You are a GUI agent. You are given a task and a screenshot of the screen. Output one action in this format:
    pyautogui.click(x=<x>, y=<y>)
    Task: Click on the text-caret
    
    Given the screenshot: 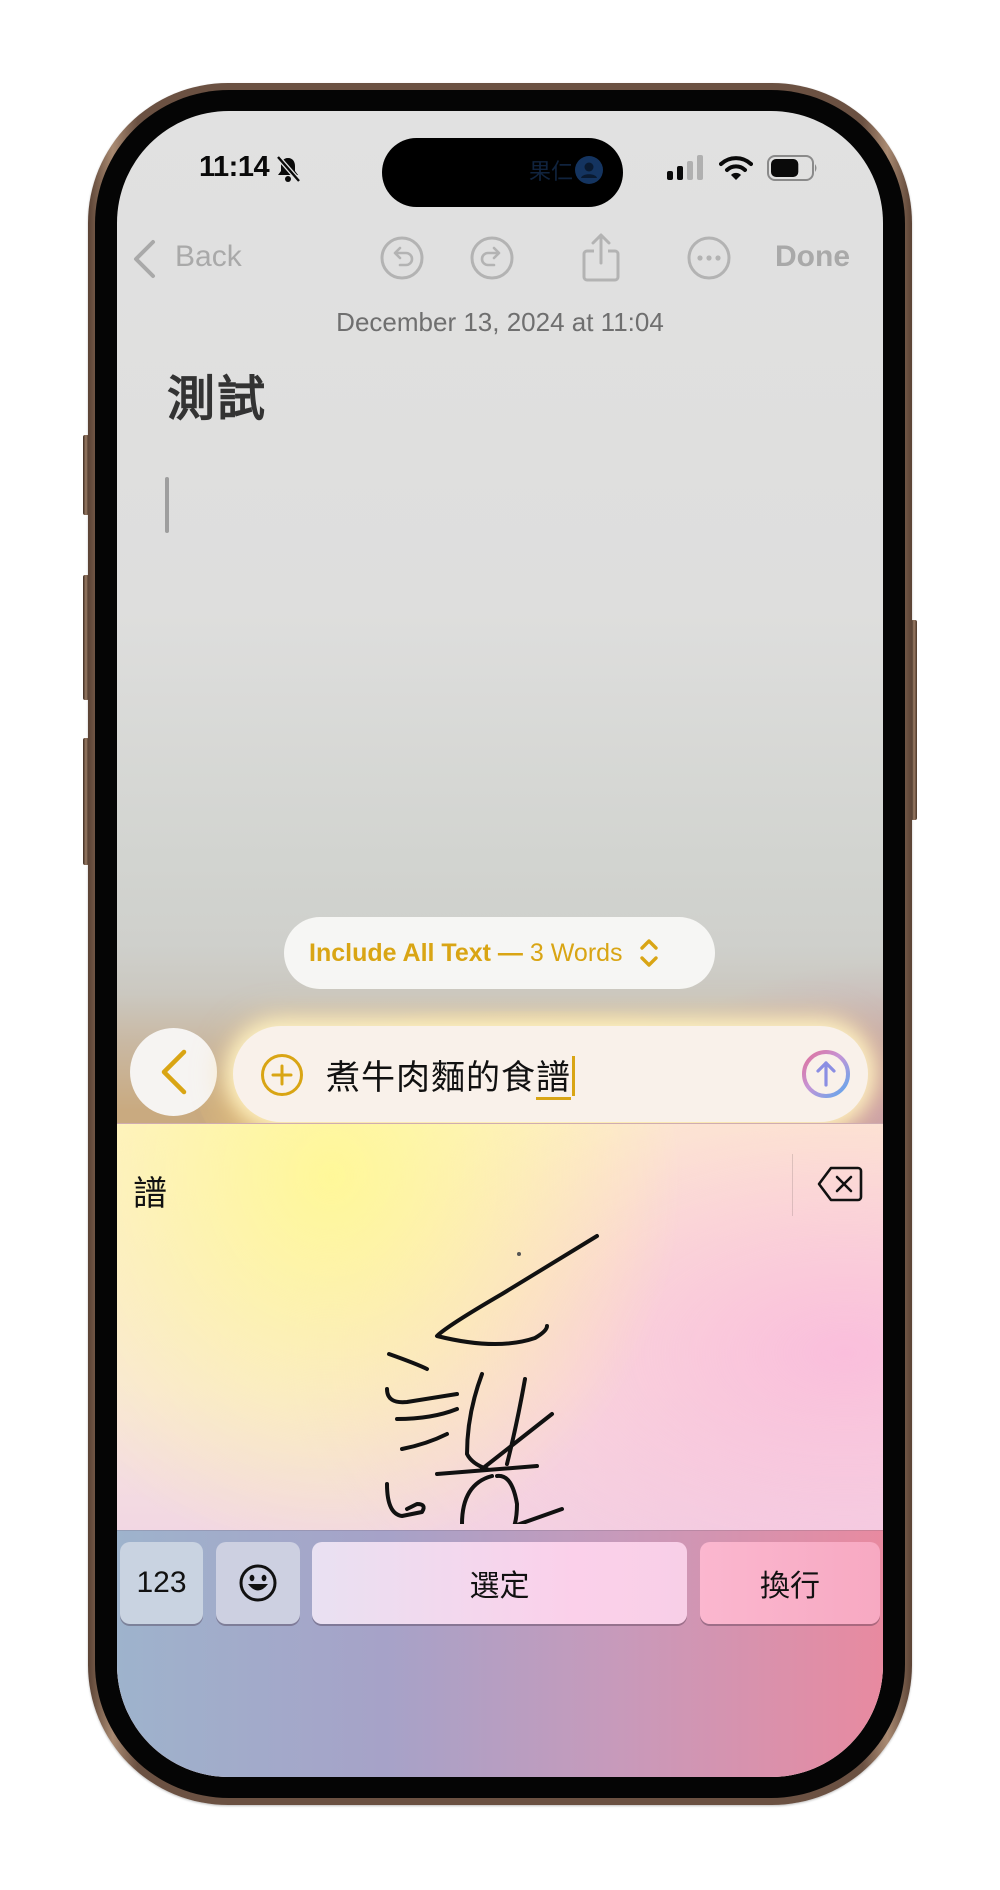 What is the action you would take?
    pyautogui.click(x=573, y=1076)
    